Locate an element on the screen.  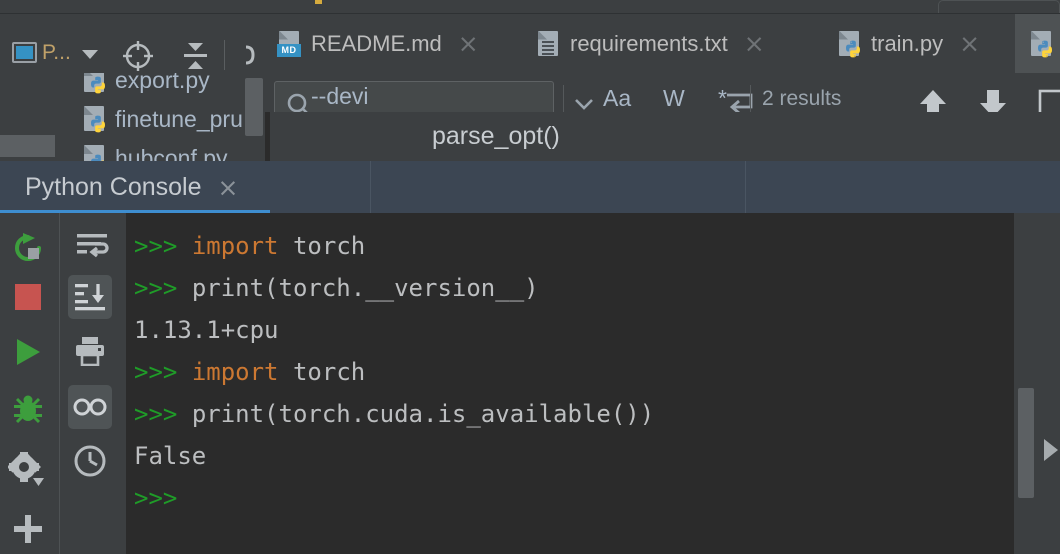
stop-button is located at coordinates (28, 297).